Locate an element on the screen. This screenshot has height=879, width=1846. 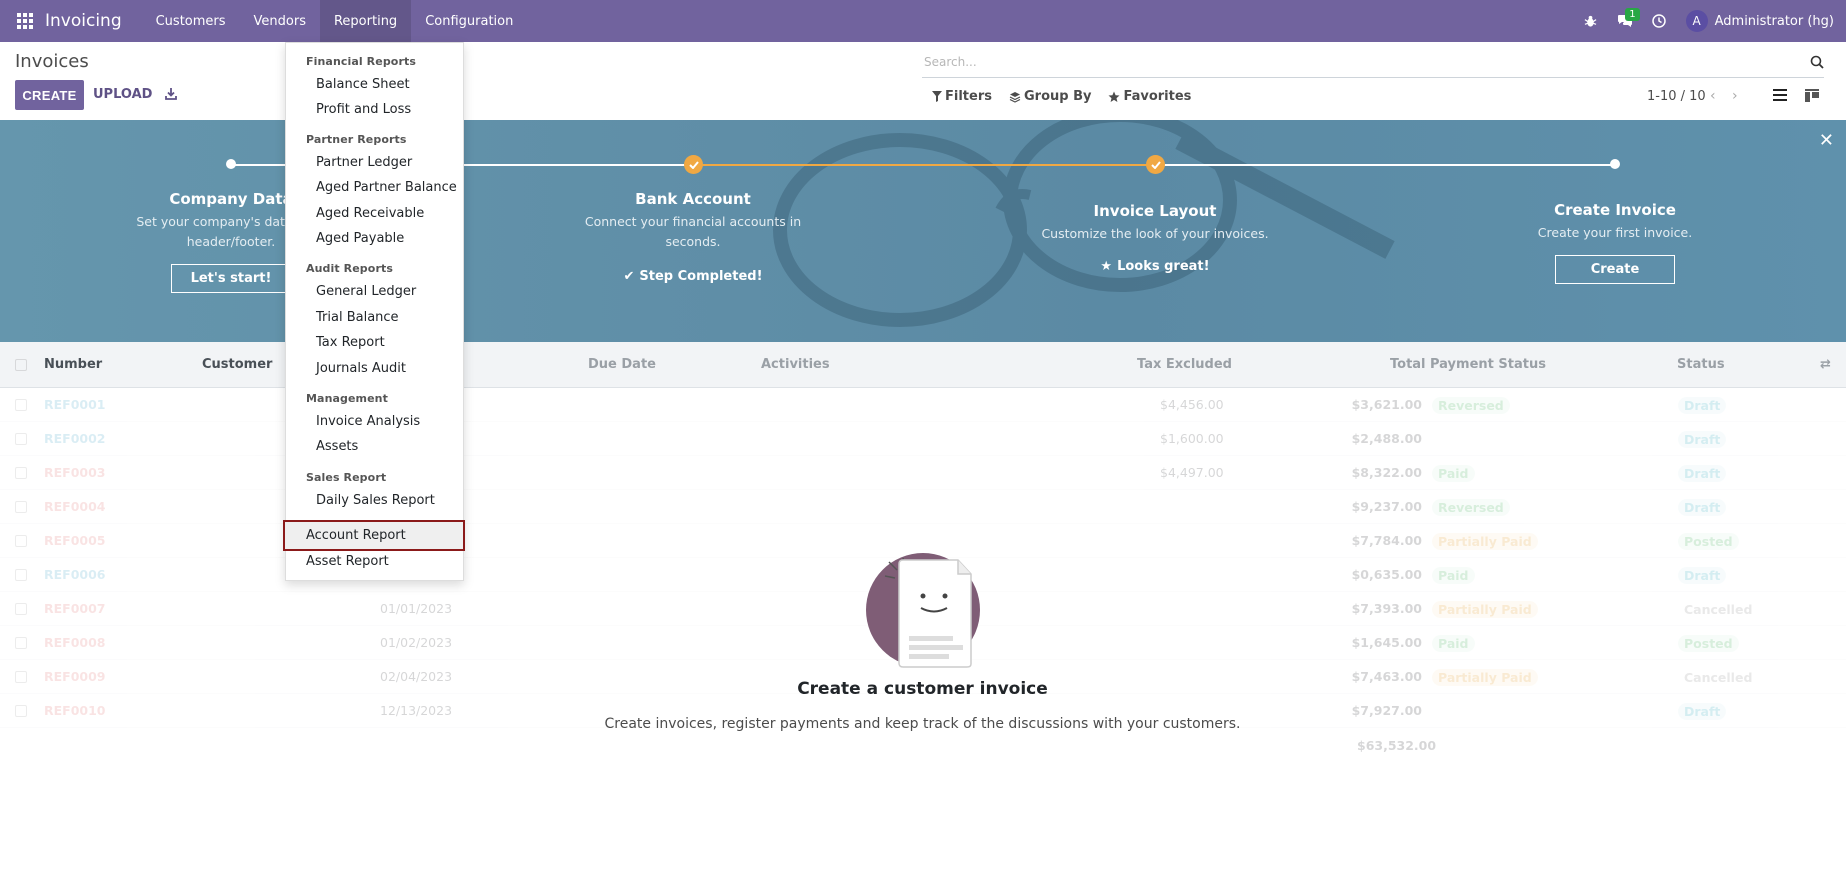
menu-item-aged-partner-balance: Aged Partner Balance is located at coordinates (386, 187).